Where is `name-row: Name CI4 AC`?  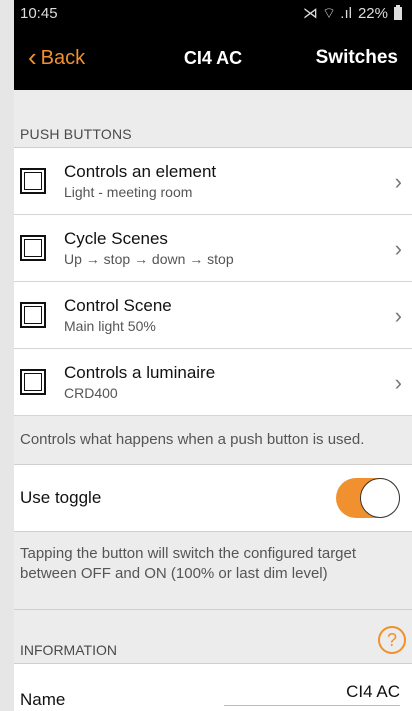 name-row: Name CI4 AC is located at coordinates (213, 687).